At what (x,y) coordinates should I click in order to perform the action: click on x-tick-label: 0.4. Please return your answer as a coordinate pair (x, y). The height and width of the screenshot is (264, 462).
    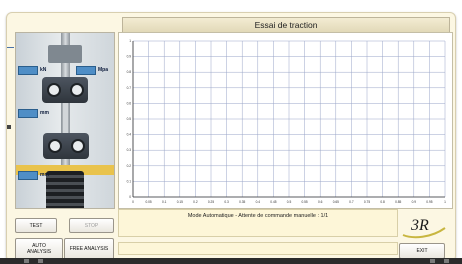
    Looking at the image, I should click on (258, 202).